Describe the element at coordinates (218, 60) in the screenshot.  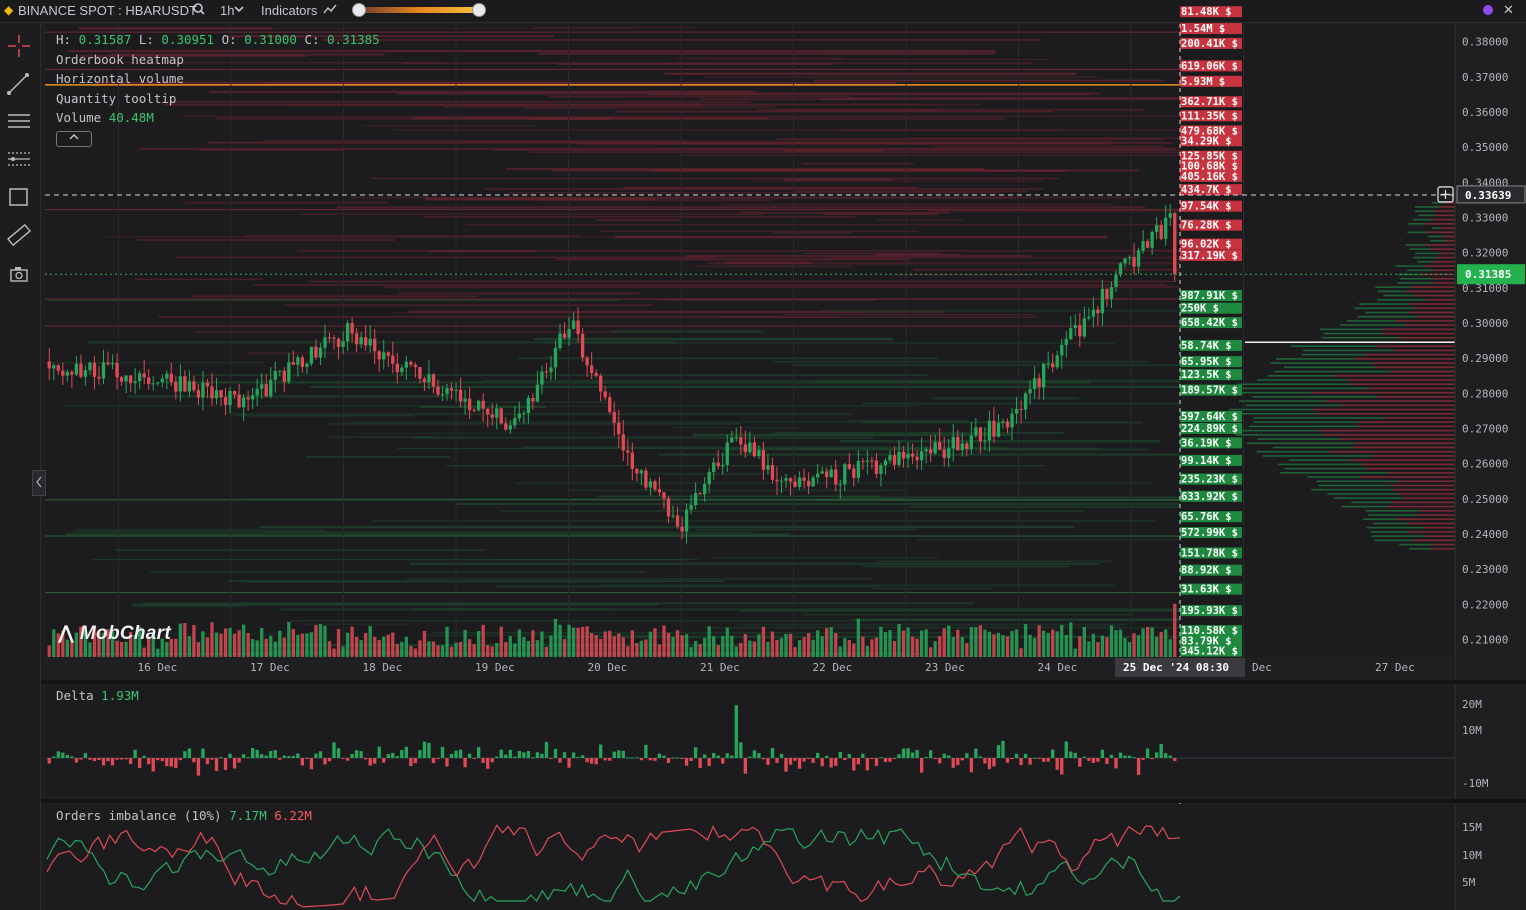
I see `legend-item-orderbook-heatmap: Orderbook heatmap` at that location.